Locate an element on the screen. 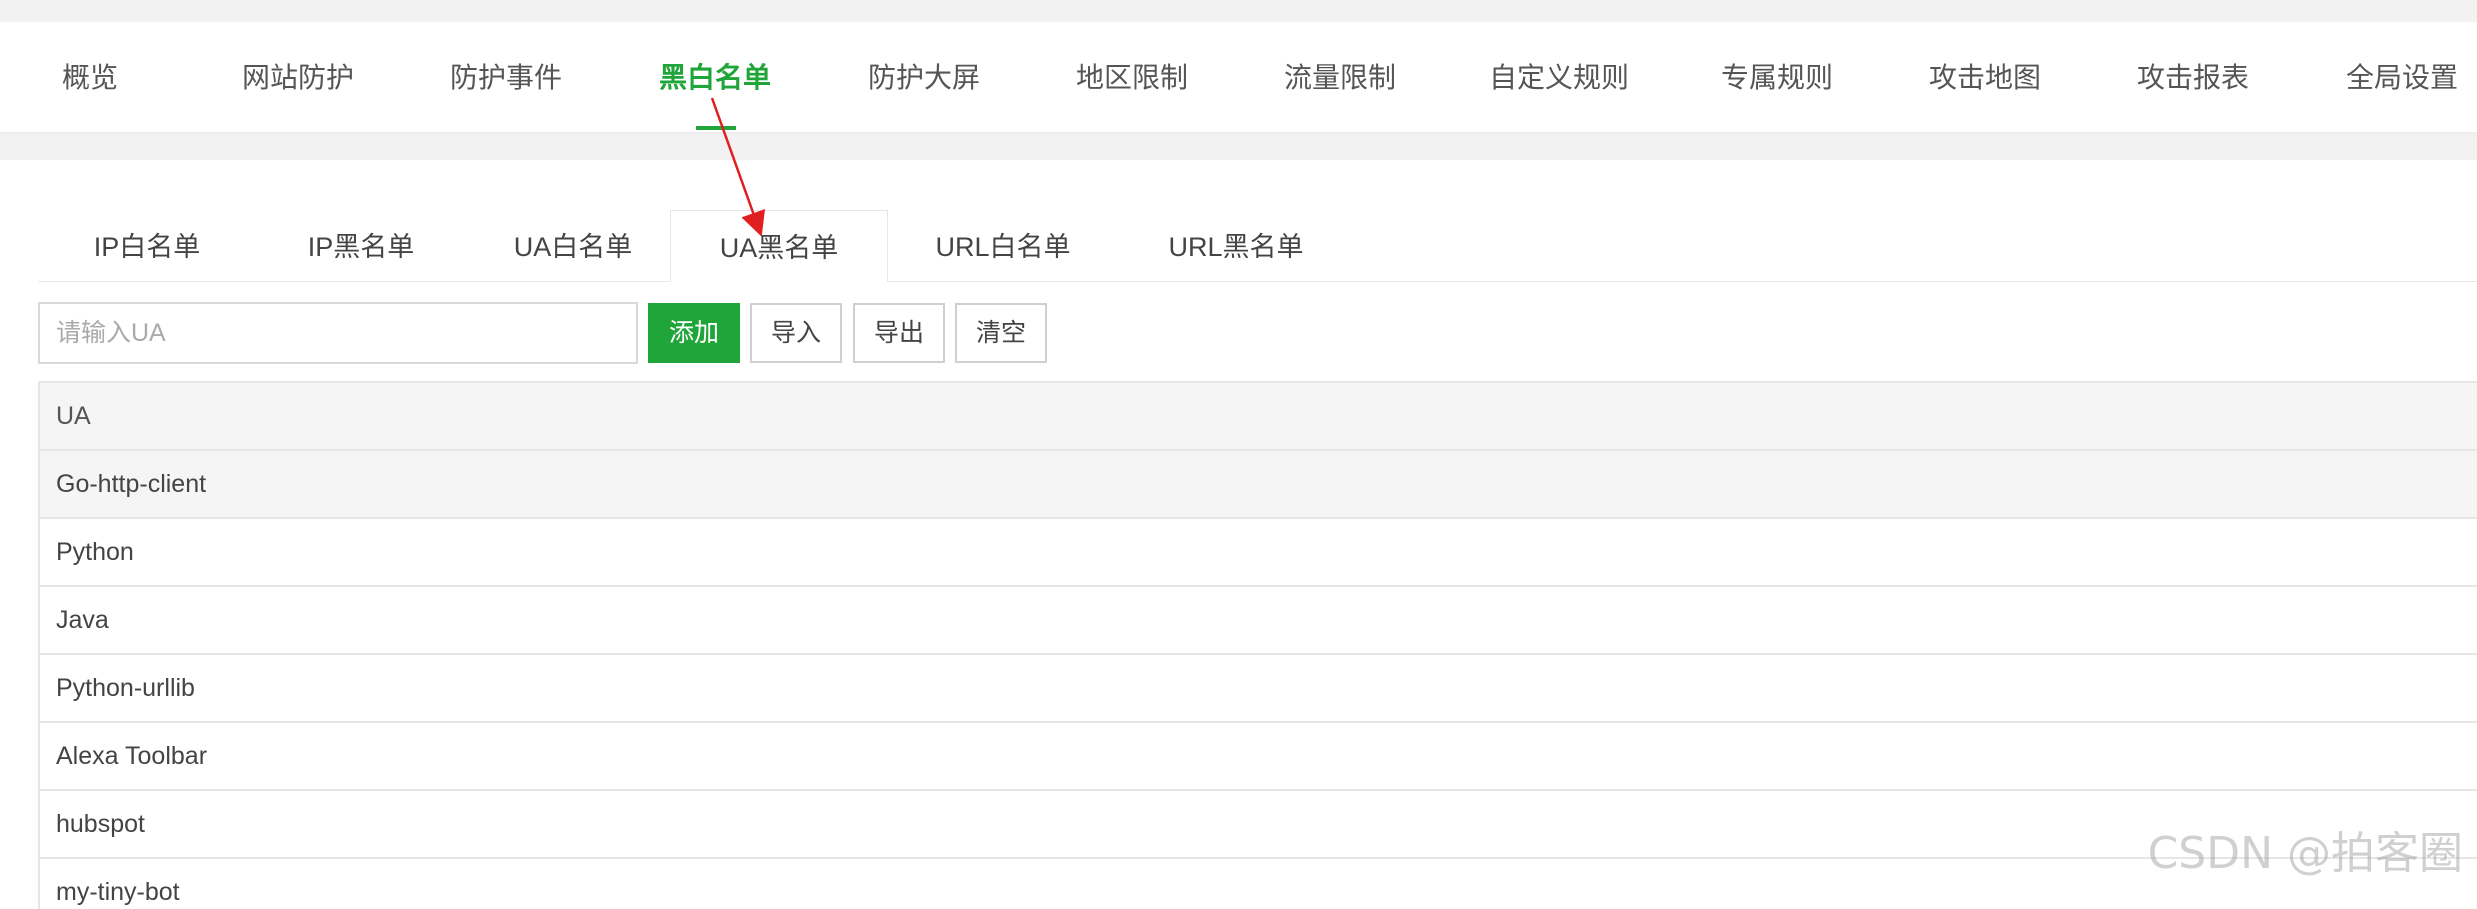 The image size is (2477, 909). tab-ip-blacklist: IP黑名单 is located at coordinates (361, 245).